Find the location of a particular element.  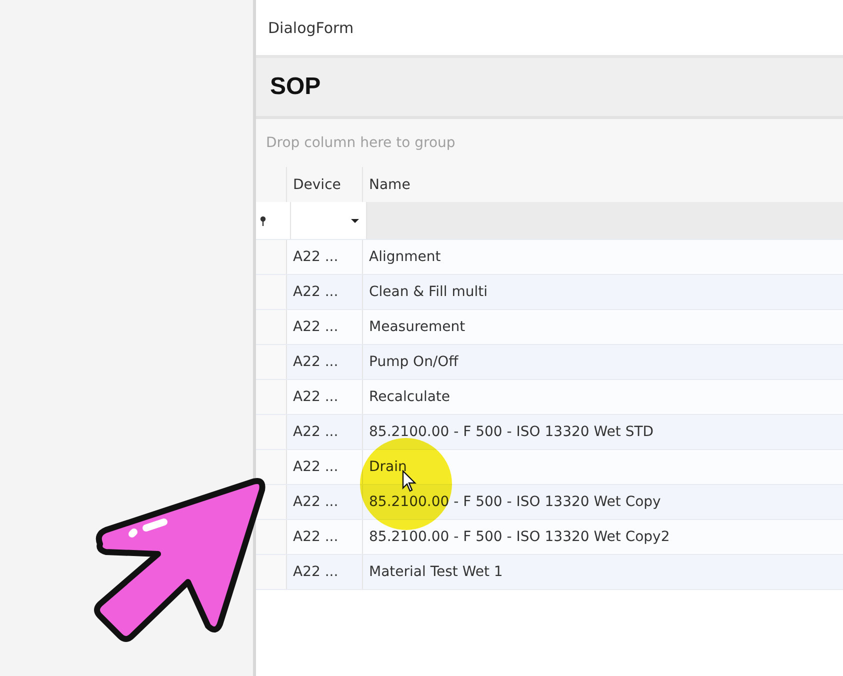

table-cell-text: Pump On/Off is located at coordinates (413, 362).